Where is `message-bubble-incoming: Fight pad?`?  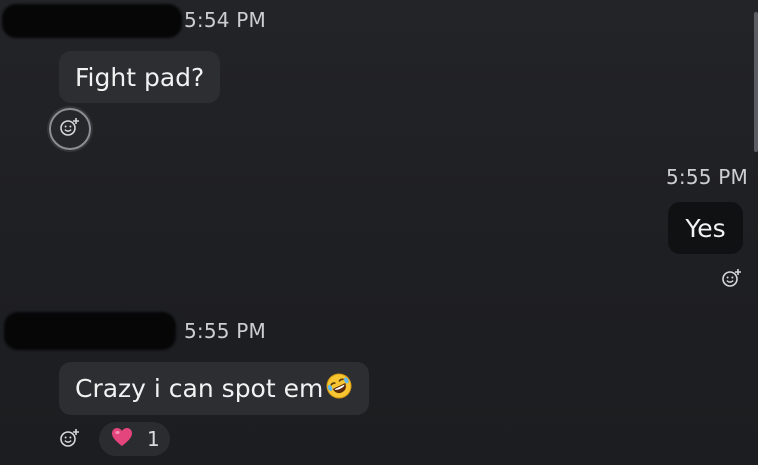
message-bubble-incoming: Fight pad? is located at coordinates (140, 77).